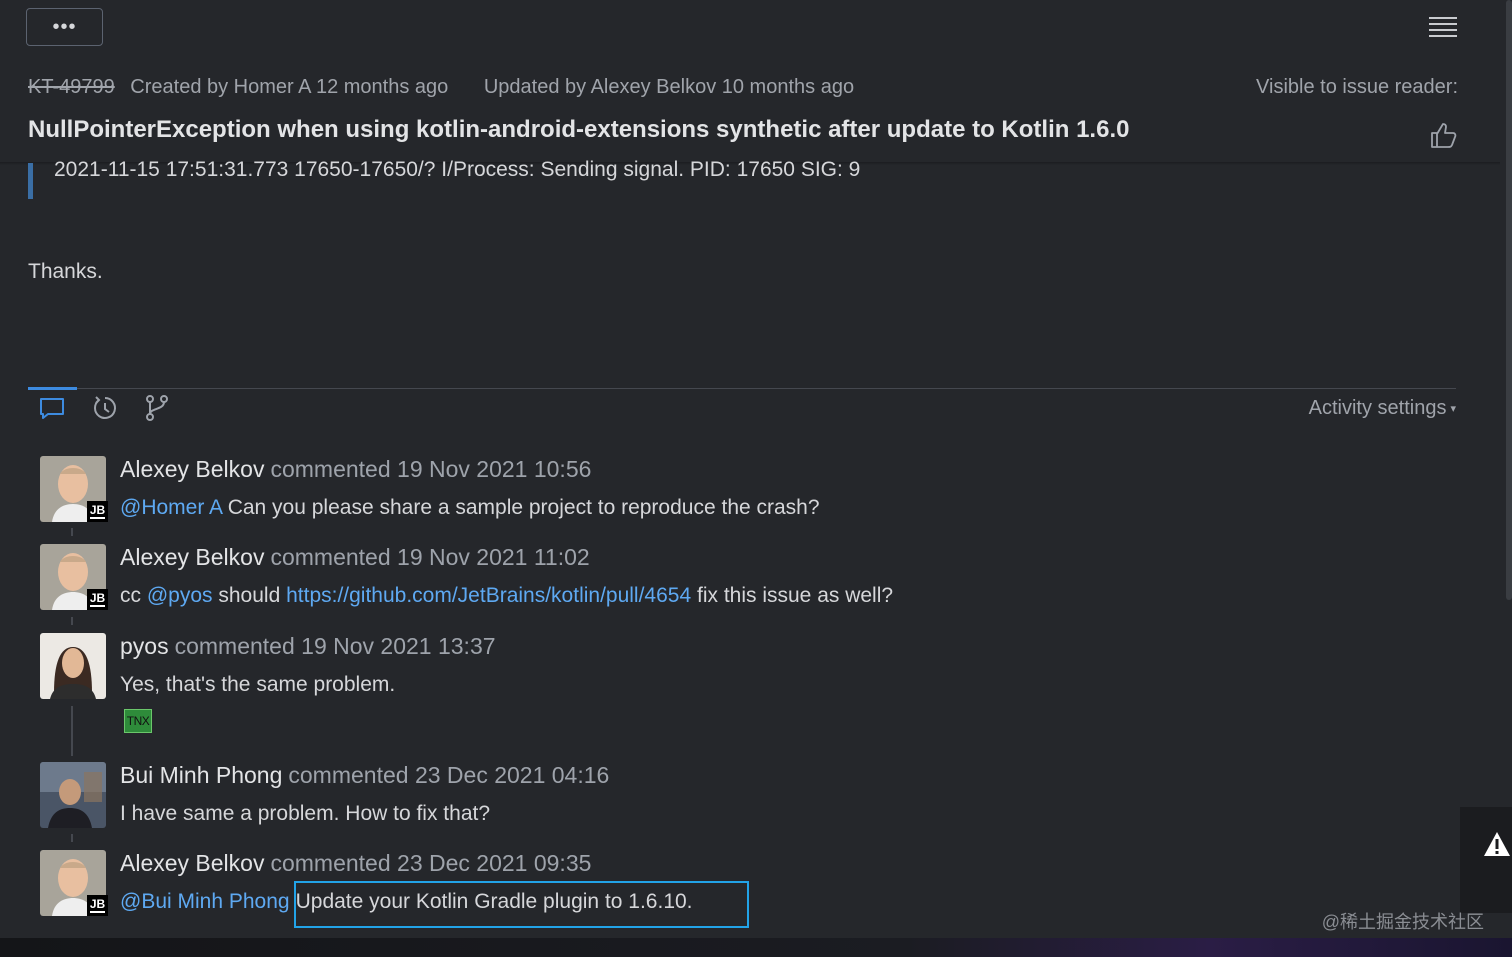 The height and width of the screenshot is (957, 1512). I want to click on user-mention: @Homer A, so click(171, 507).